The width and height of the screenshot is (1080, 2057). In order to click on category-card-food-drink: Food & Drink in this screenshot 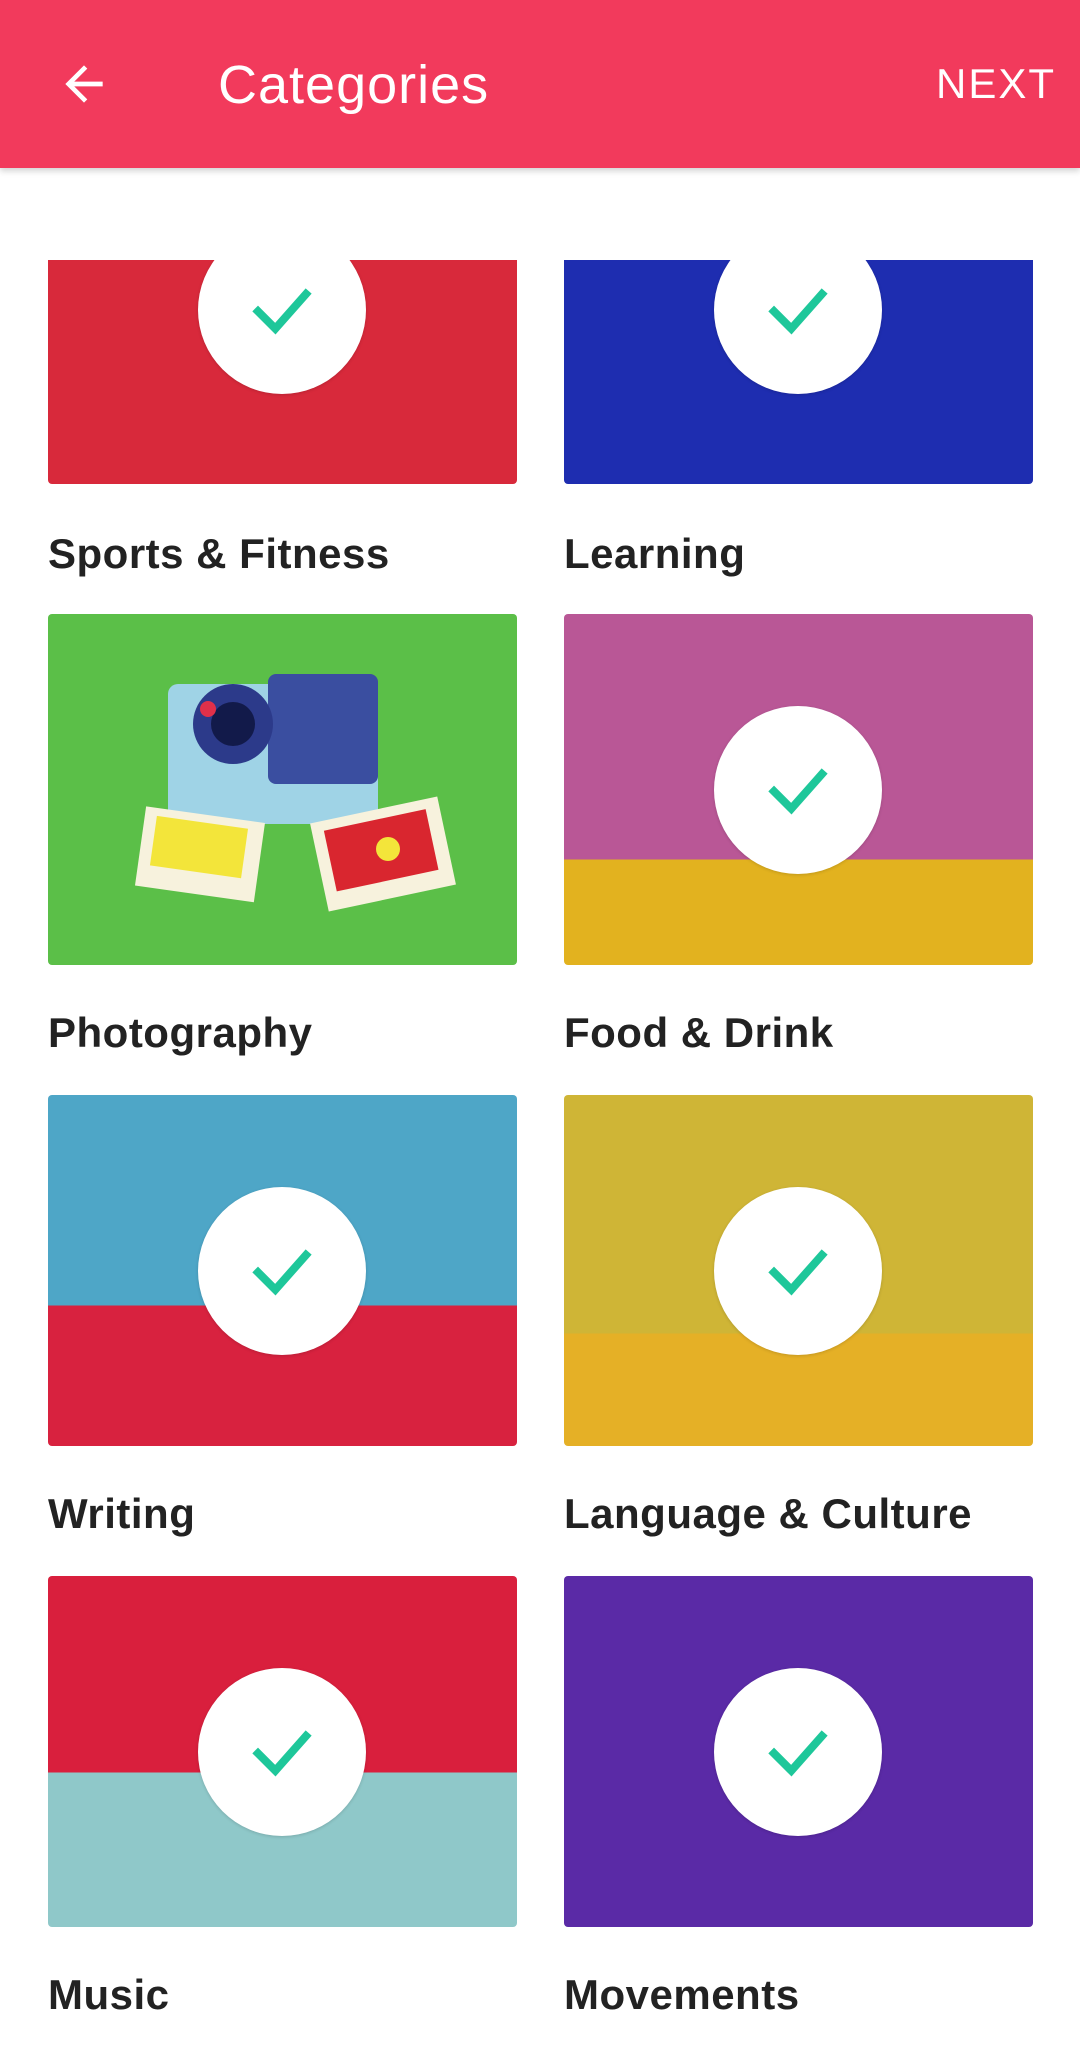, I will do `click(798, 854)`.